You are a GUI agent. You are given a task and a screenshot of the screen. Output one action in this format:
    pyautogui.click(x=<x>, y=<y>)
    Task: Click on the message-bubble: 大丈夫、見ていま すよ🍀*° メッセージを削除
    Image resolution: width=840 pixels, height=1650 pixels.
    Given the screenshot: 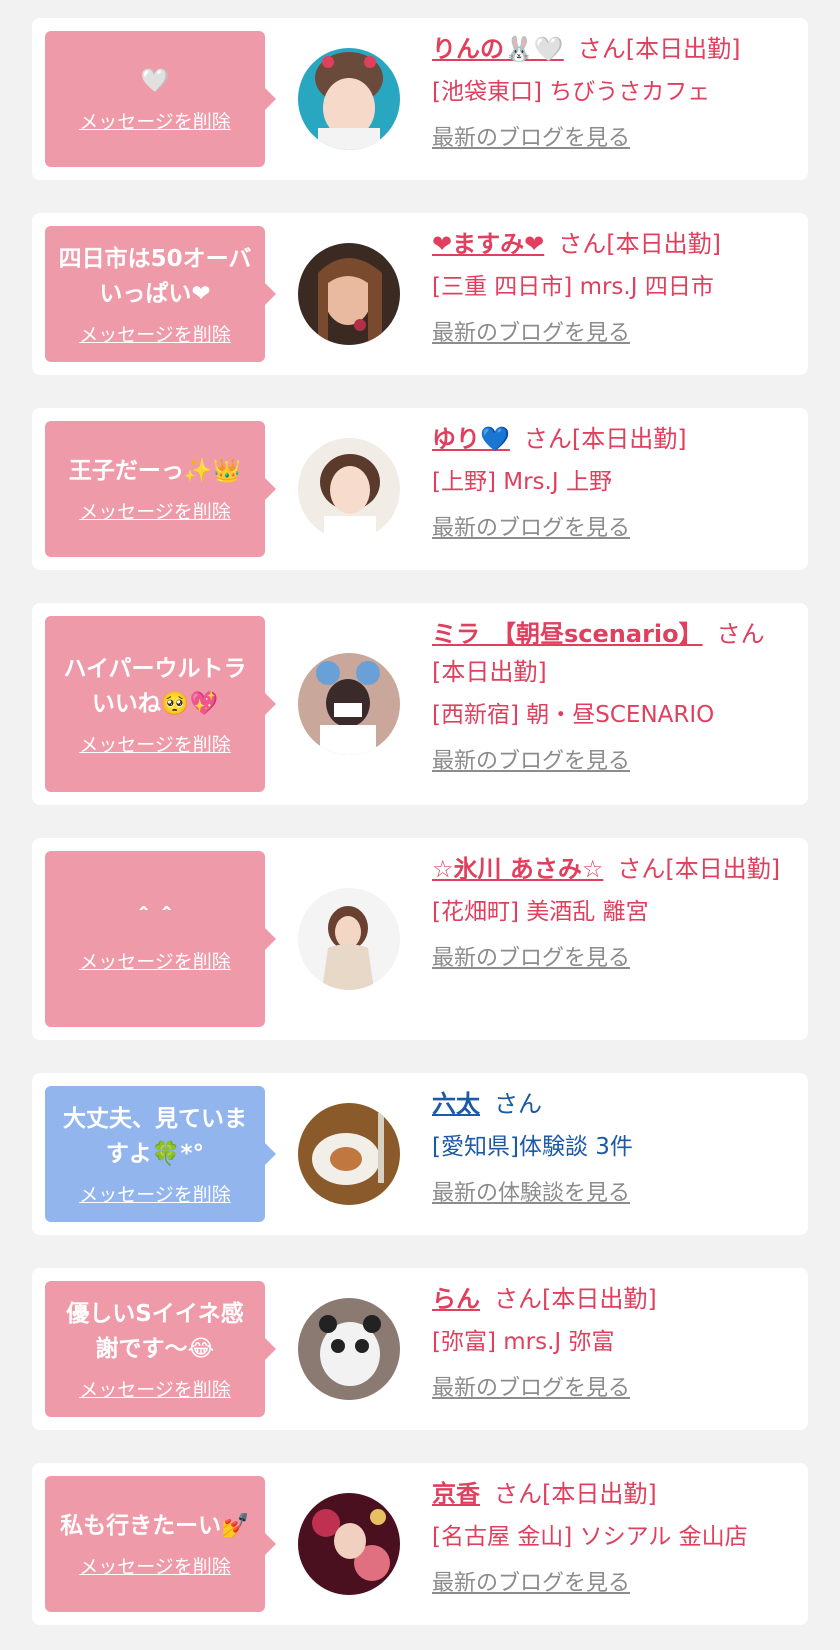 What is the action you would take?
    pyautogui.click(x=160, y=1154)
    